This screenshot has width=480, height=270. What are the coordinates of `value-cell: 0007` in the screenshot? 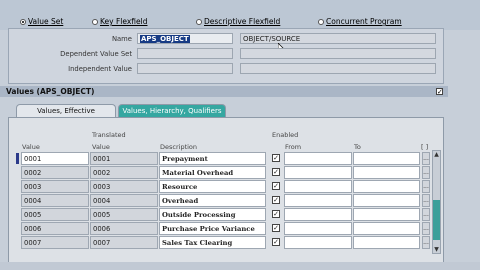 It's located at (55, 242).